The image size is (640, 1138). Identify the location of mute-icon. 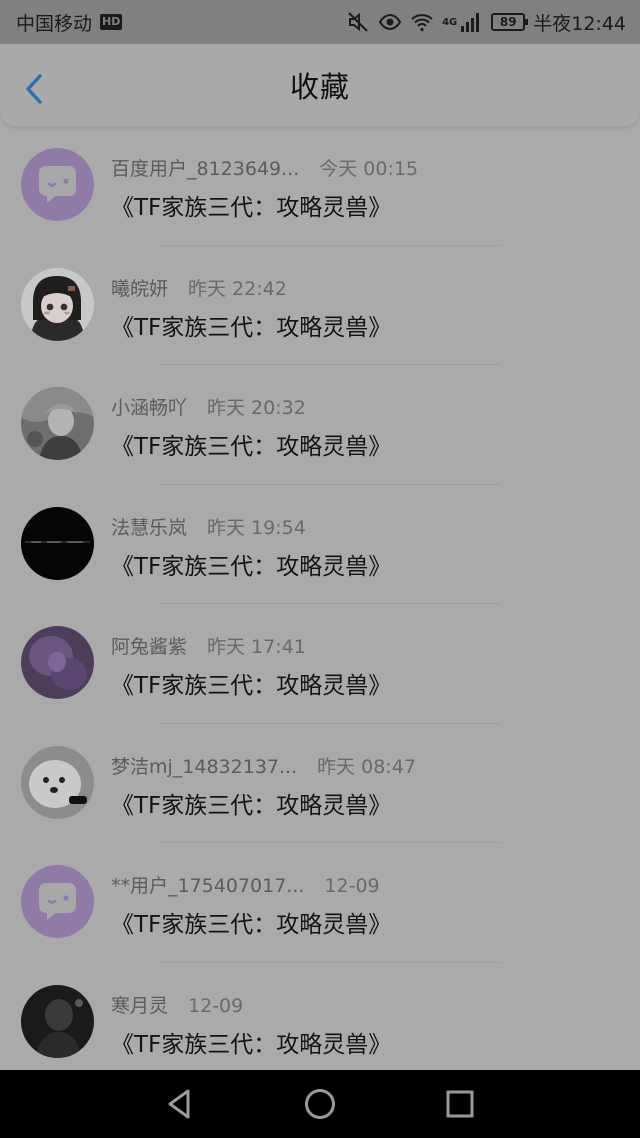
(358, 22).